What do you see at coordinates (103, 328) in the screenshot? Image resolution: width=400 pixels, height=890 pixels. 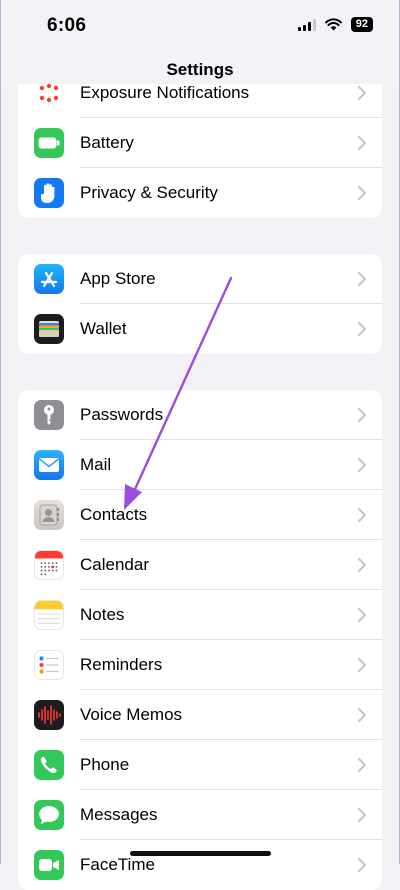 I see `row-label: Wallet` at bounding box center [103, 328].